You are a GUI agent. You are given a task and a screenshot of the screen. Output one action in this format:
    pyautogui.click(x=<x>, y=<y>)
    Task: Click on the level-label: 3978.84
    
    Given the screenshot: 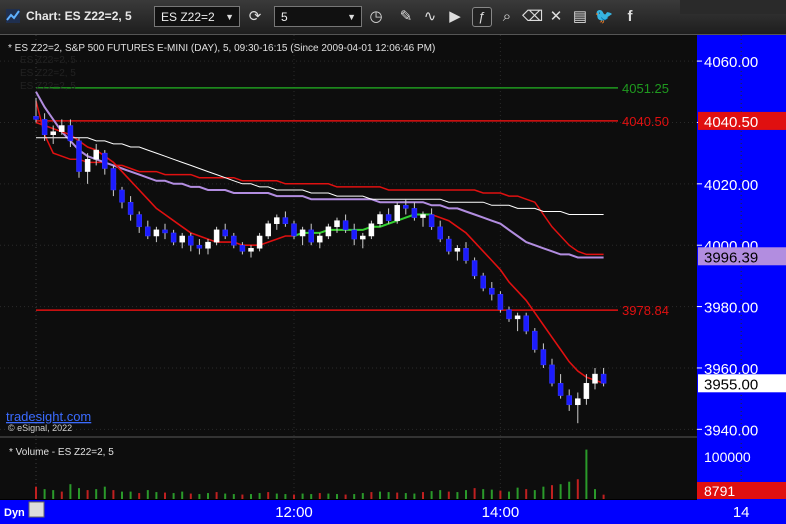 What is the action you would take?
    pyautogui.click(x=645, y=310)
    